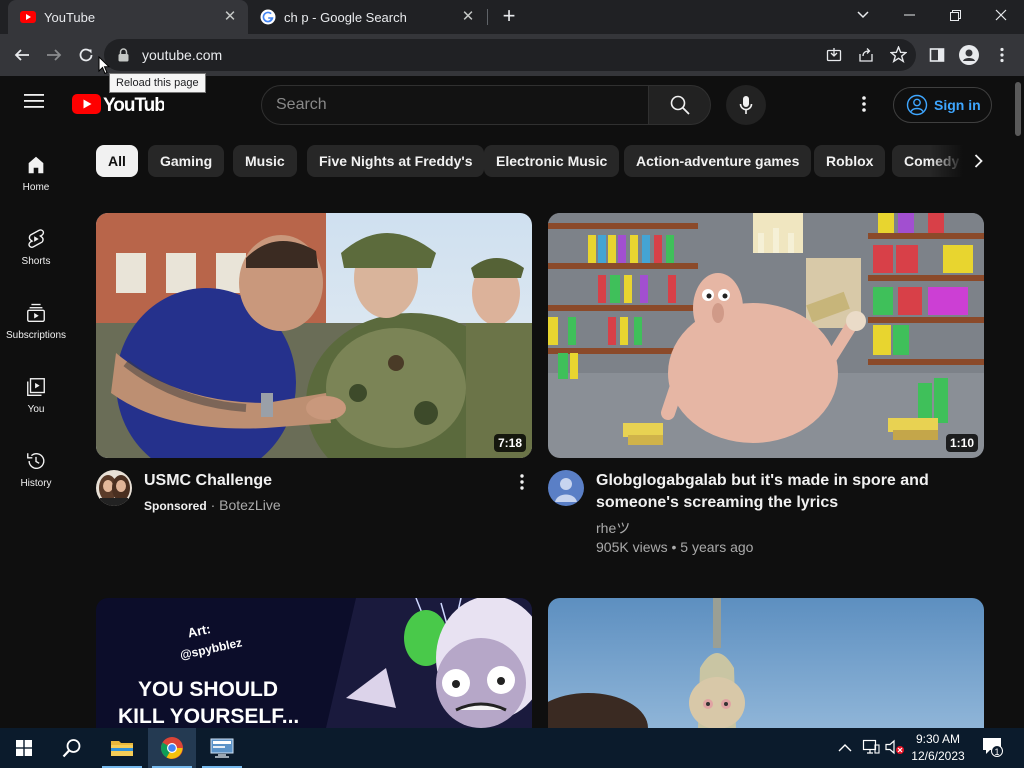  I want to click on tab-search-button, so click(863, 15).